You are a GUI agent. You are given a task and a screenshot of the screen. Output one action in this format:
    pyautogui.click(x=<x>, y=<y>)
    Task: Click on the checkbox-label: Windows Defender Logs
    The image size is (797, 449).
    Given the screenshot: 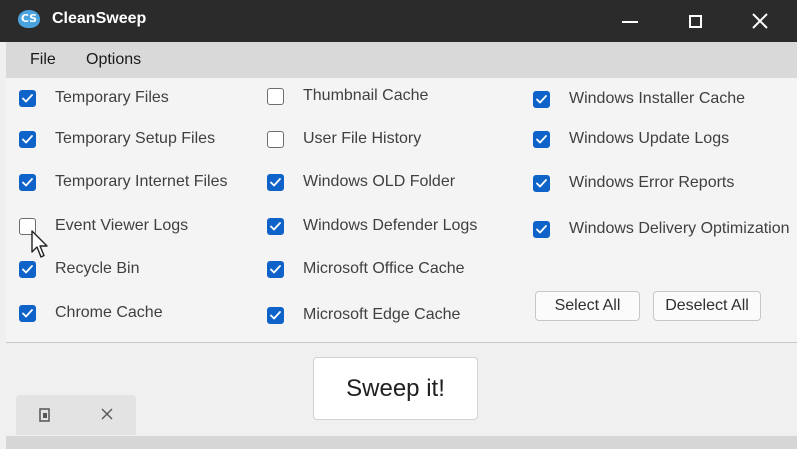 What is the action you would take?
    pyautogui.click(x=390, y=225)
    